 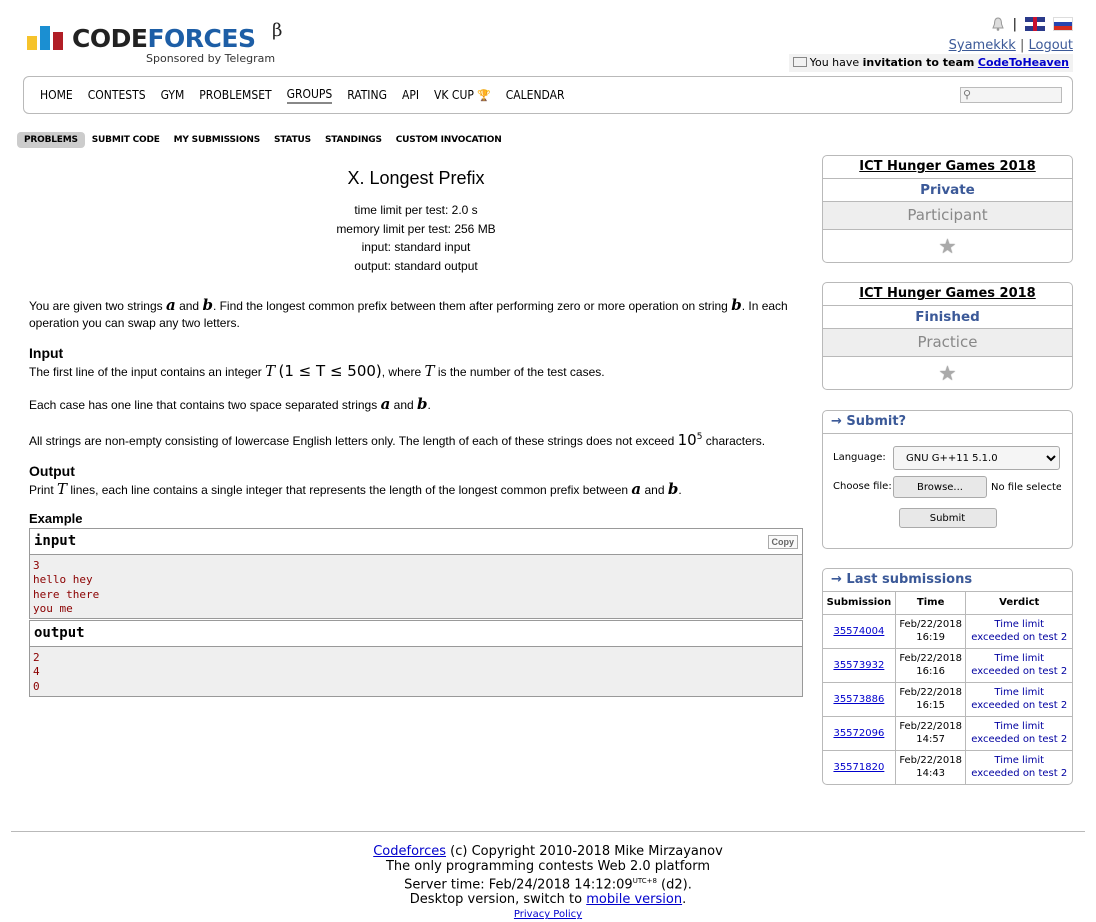 I want to click on team-link: CodeToHeaven, so click(x=1023, y=62).